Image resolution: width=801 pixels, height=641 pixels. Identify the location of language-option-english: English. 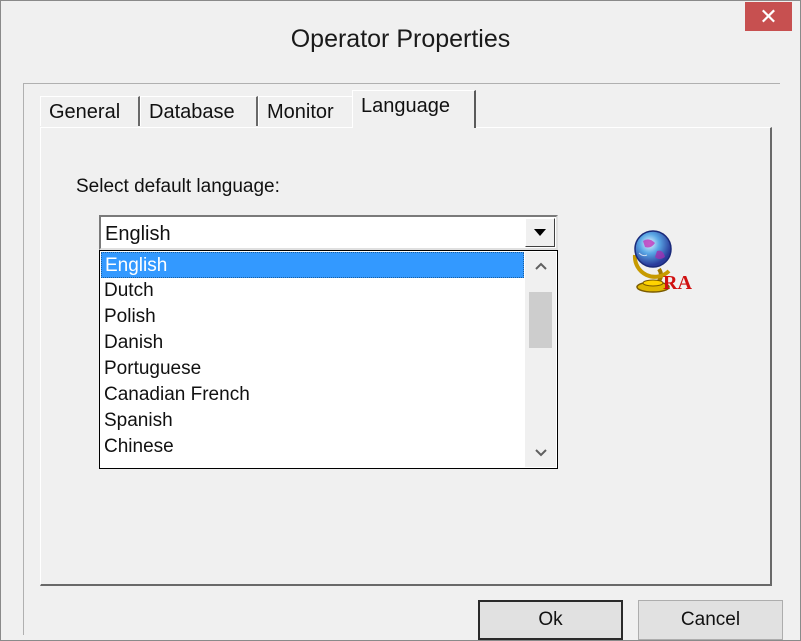
(312, 265).